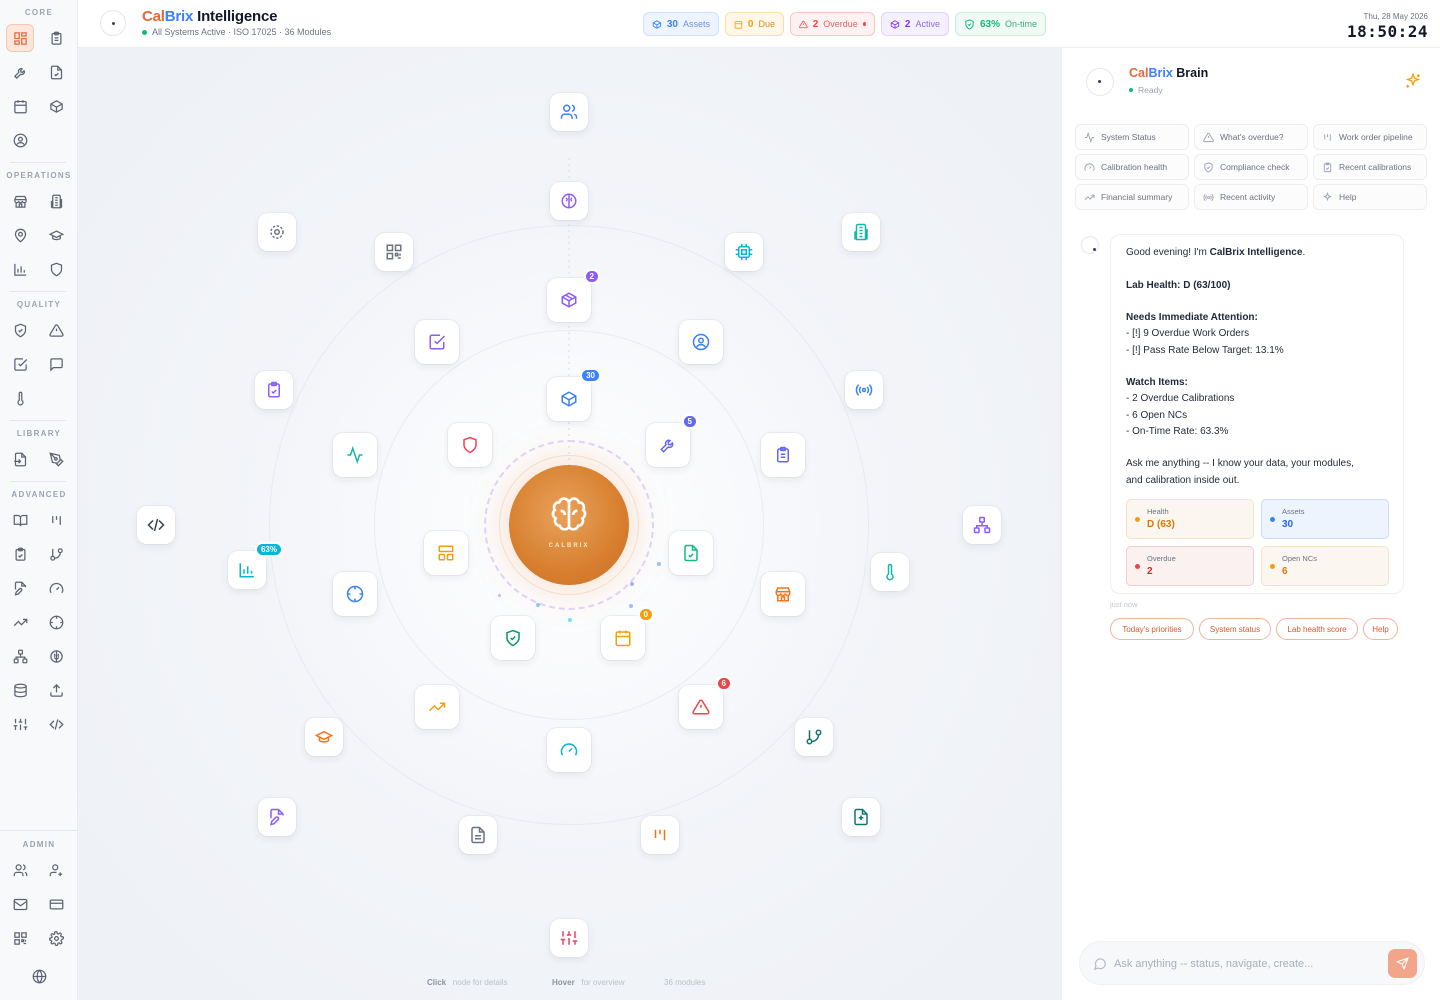 The height and width of the screenshot is (1000, 1440). I want to click on dashboard-icon, so click(20, 38).